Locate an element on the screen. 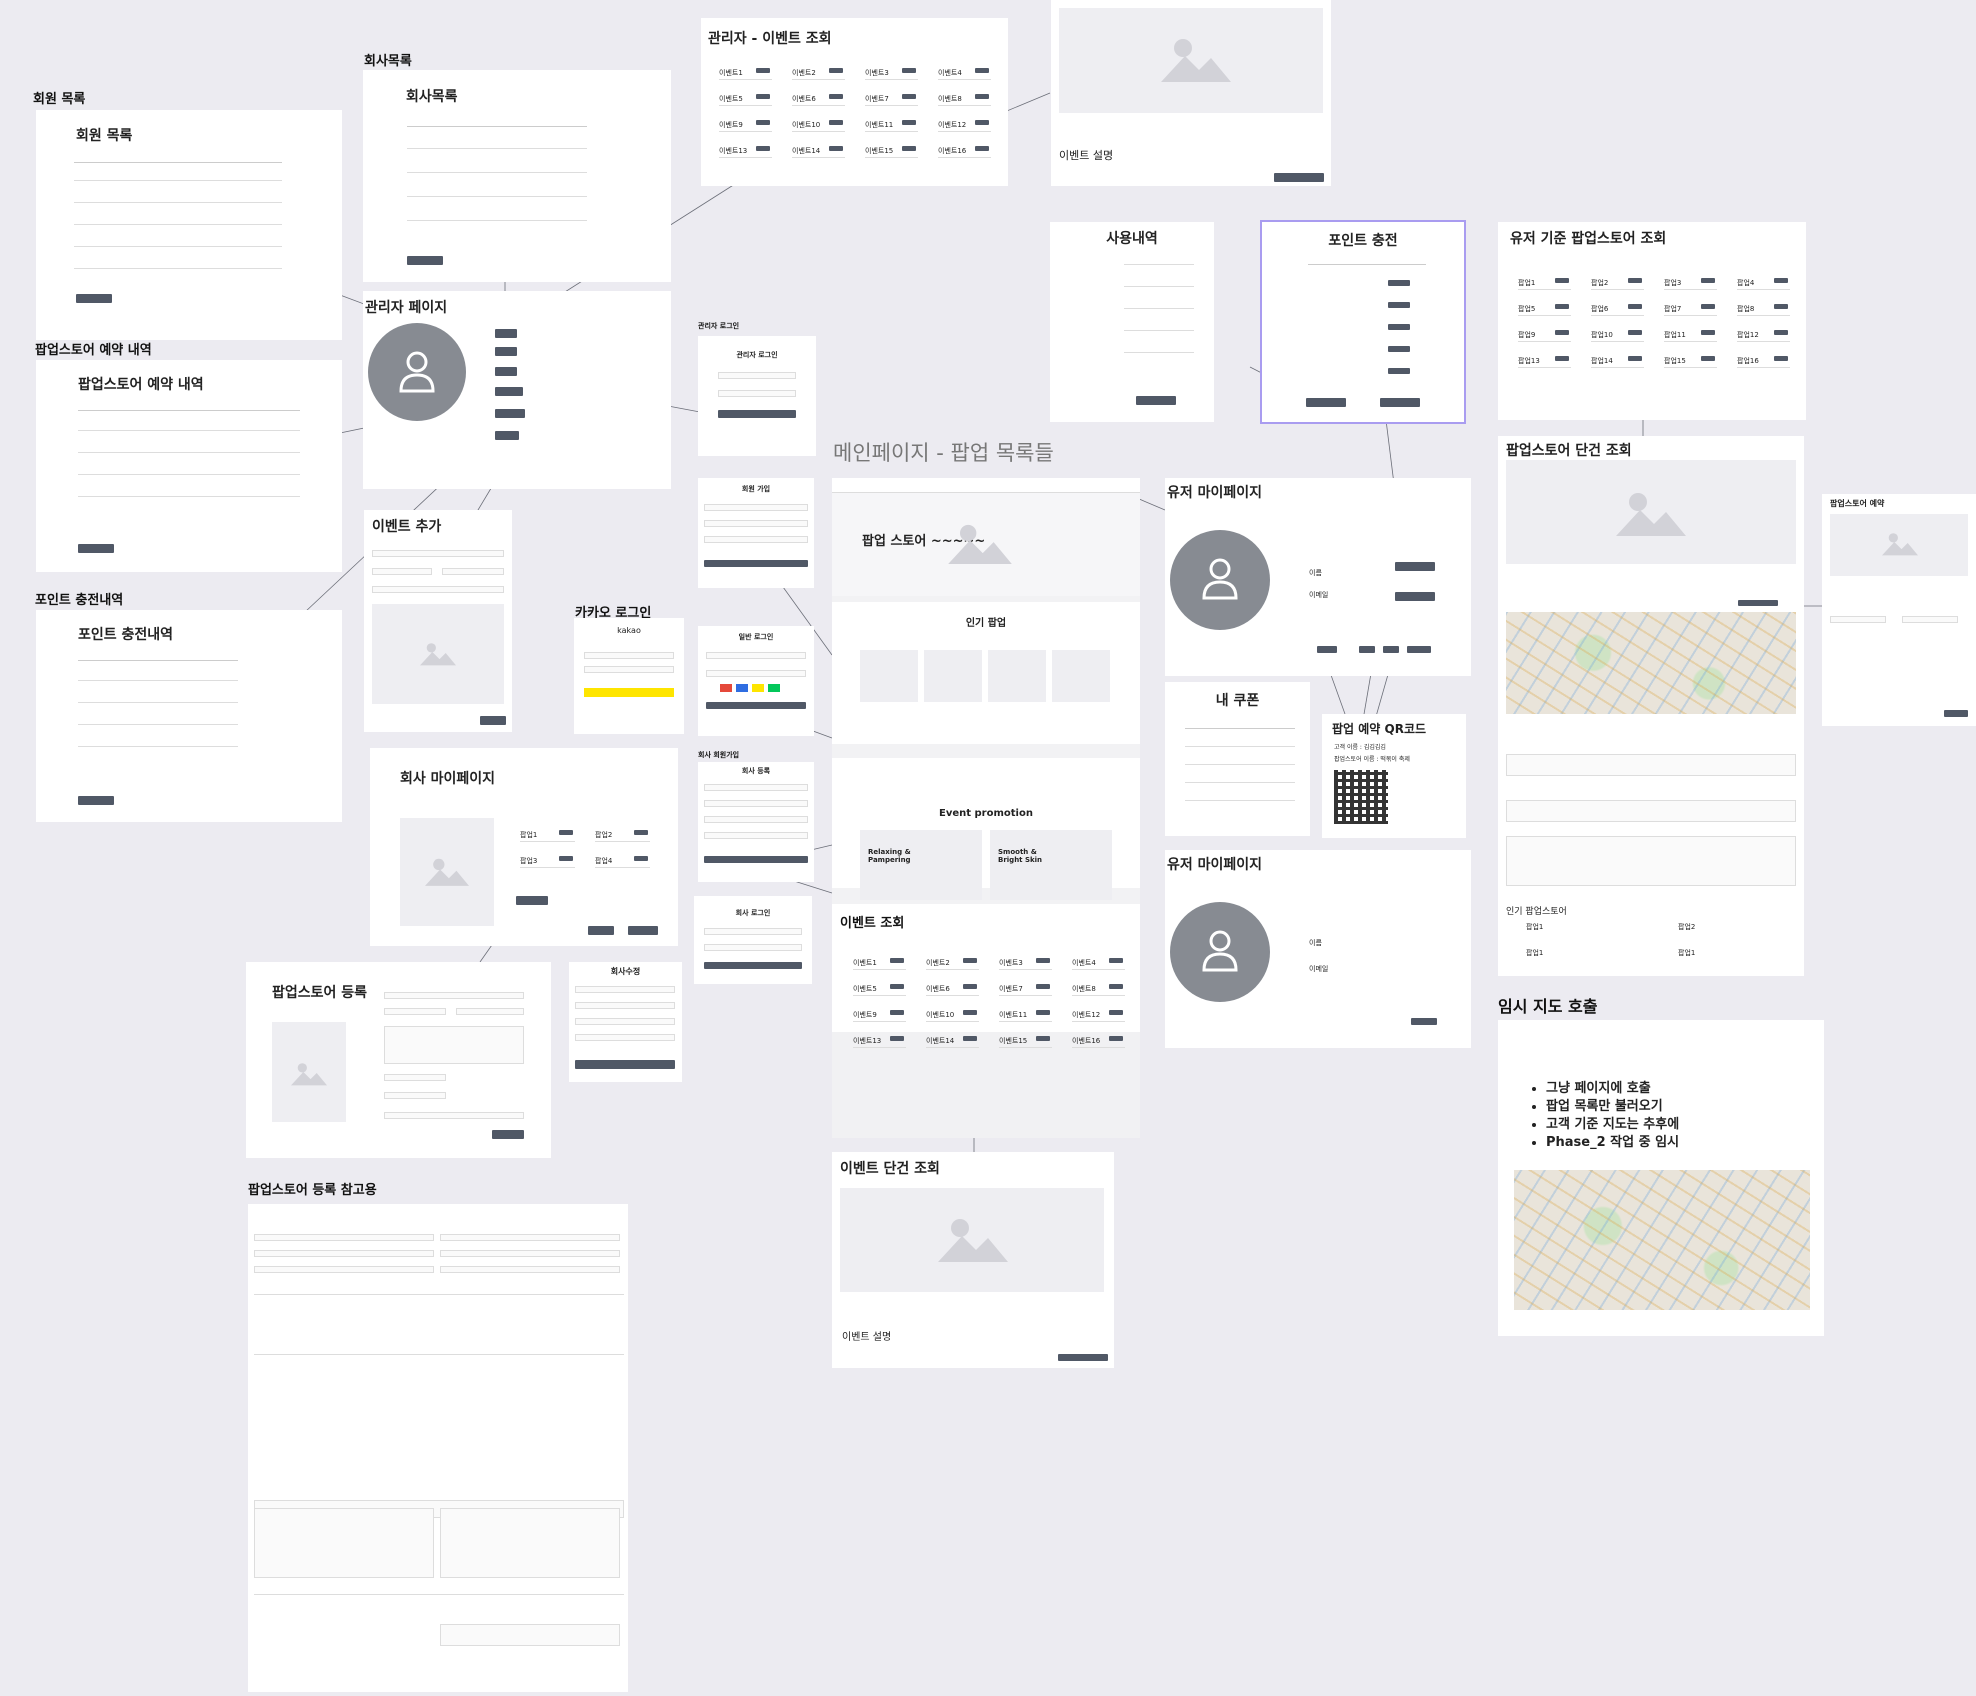  grid-item: 팝업5 is located at coordinates (1541, 315).